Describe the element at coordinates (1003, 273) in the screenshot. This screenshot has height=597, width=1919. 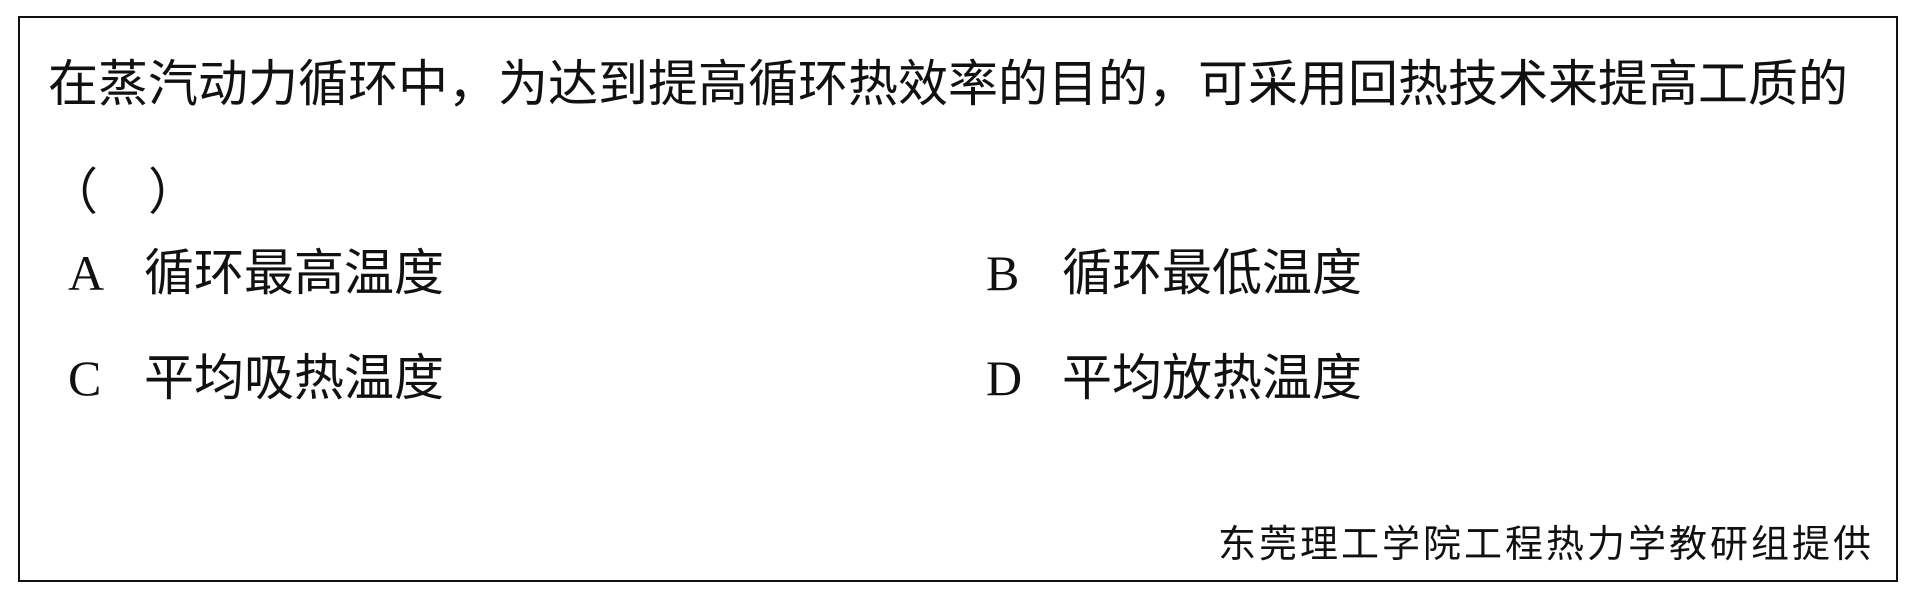
I see `option-letter: B` at that location.